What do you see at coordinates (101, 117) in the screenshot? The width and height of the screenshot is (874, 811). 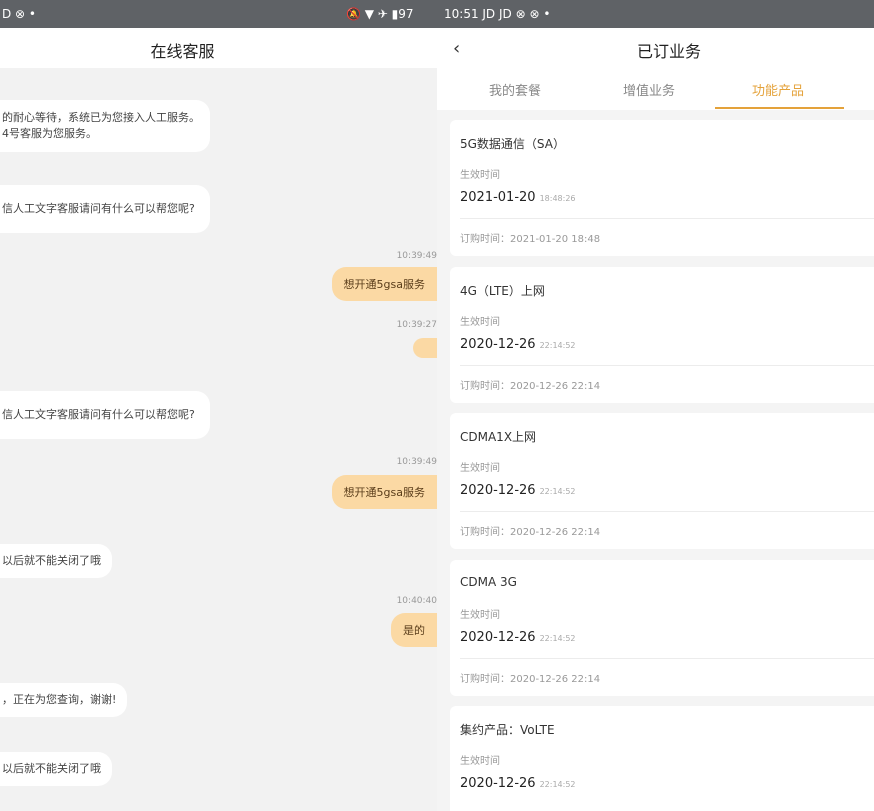 I see `agent-message-line: 的耐心等待，系统已为您接入人工服务。` at bounding box center [101, 117].